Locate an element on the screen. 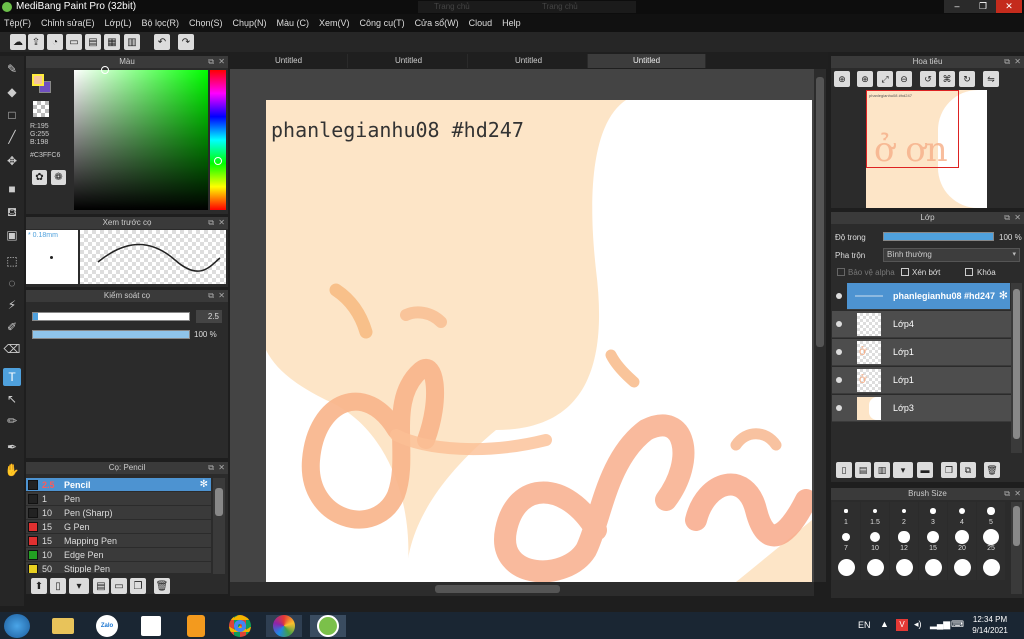  operation-tool-icon: ↖ is located at coordinates (12, 399).